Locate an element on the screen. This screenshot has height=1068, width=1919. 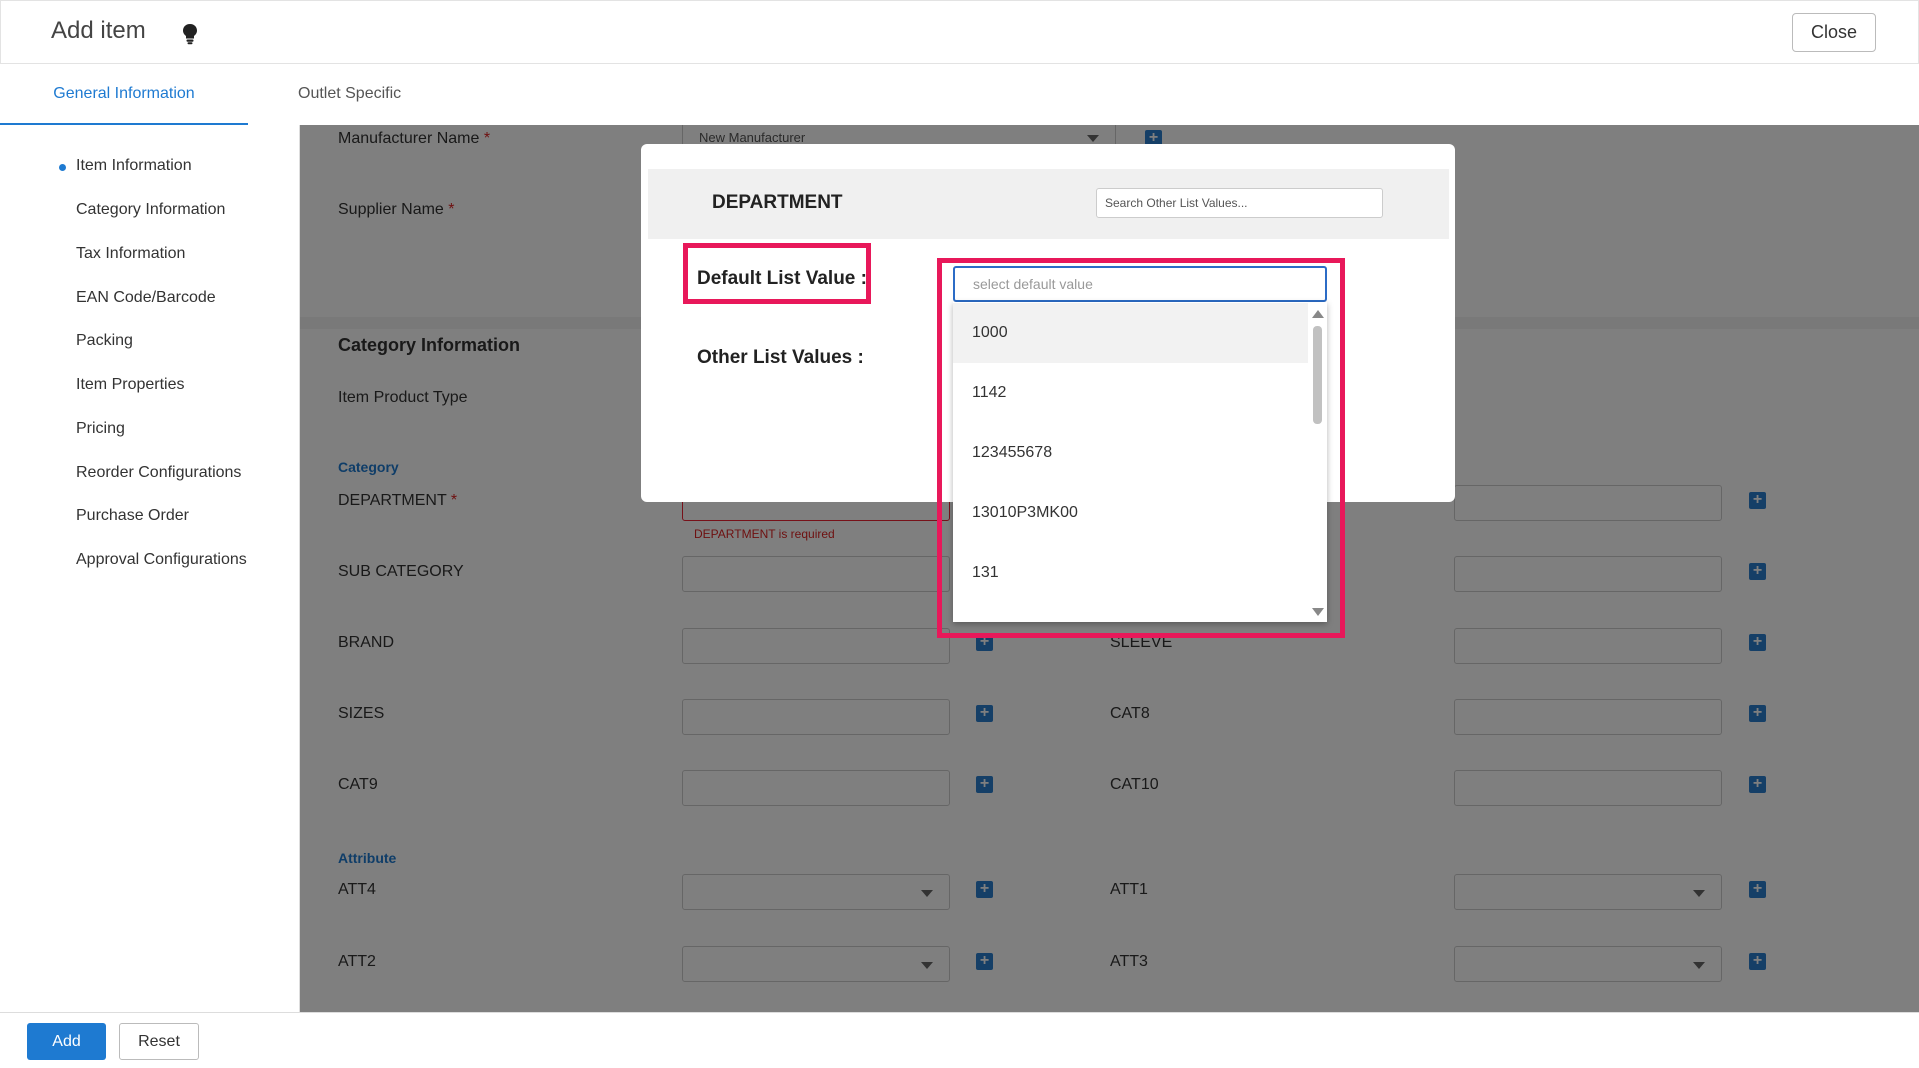
default-list-value-label: Default List Value : is located at coordinates (782, 278).